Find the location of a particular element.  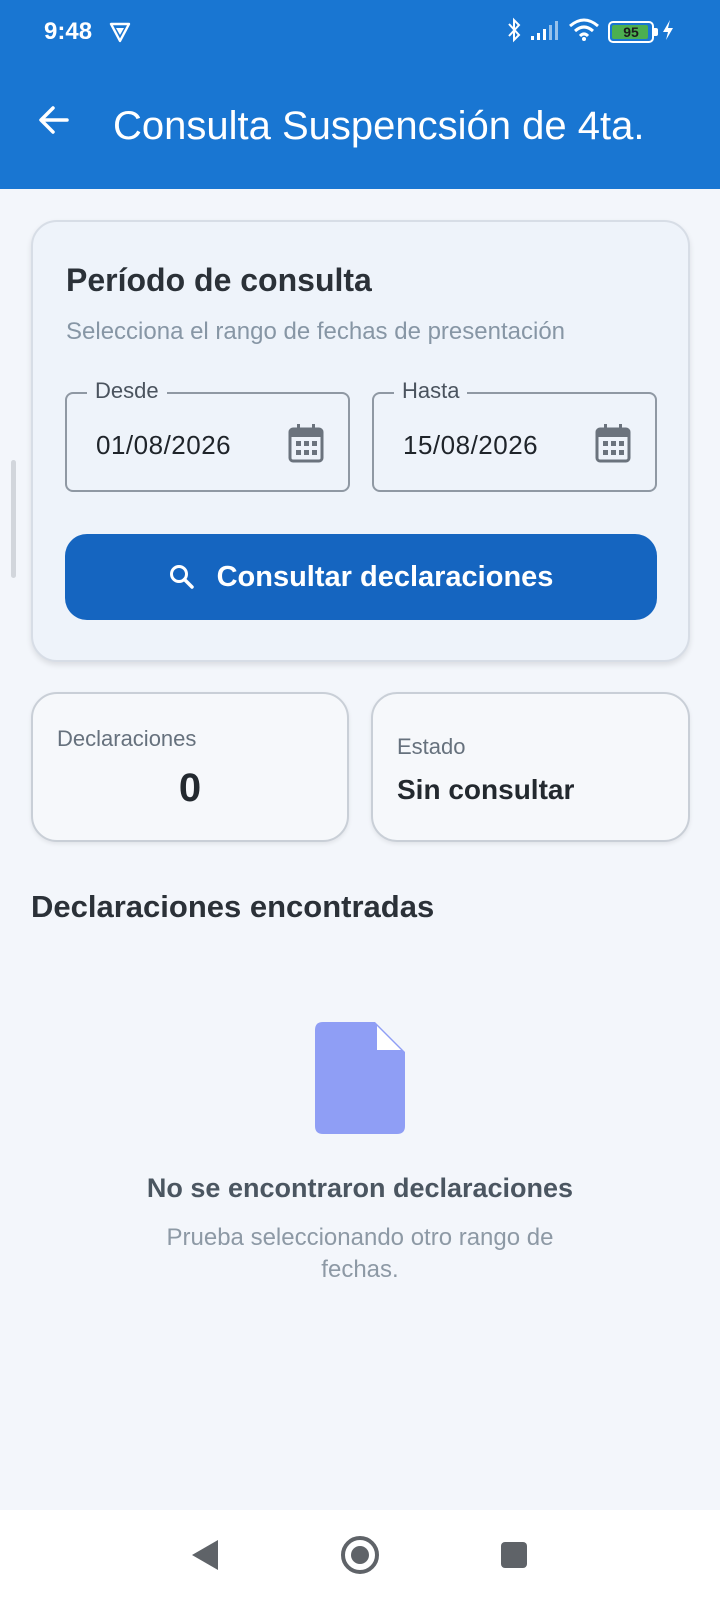

period-title: Período de consulta is located at coordinates (219, 280).